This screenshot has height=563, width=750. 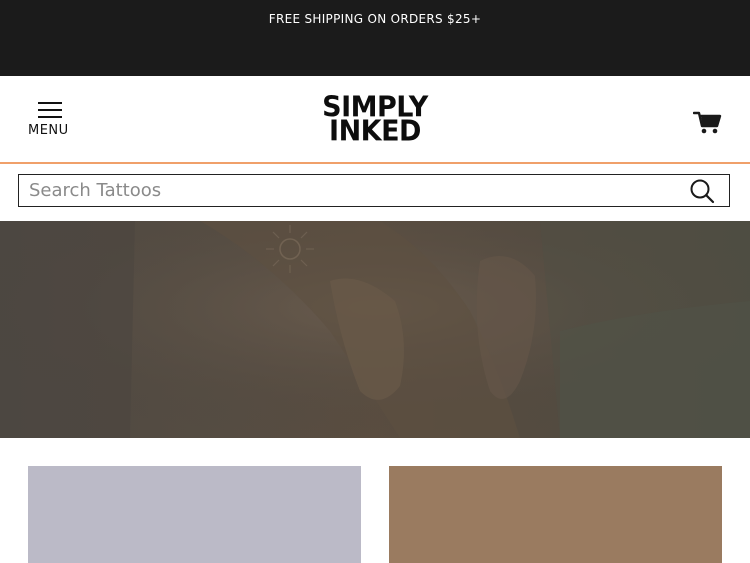 I want to click on cart-icon, so click(x=707, y=122).